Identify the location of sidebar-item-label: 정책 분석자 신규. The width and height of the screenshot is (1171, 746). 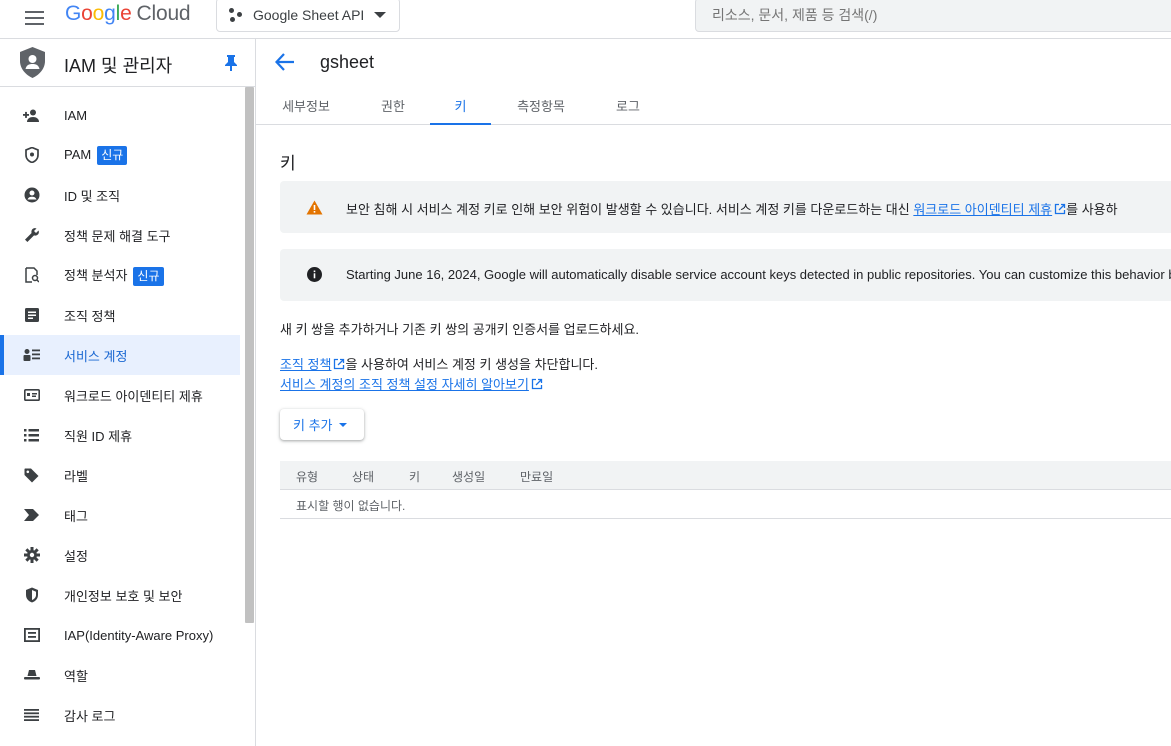
(114, 275).